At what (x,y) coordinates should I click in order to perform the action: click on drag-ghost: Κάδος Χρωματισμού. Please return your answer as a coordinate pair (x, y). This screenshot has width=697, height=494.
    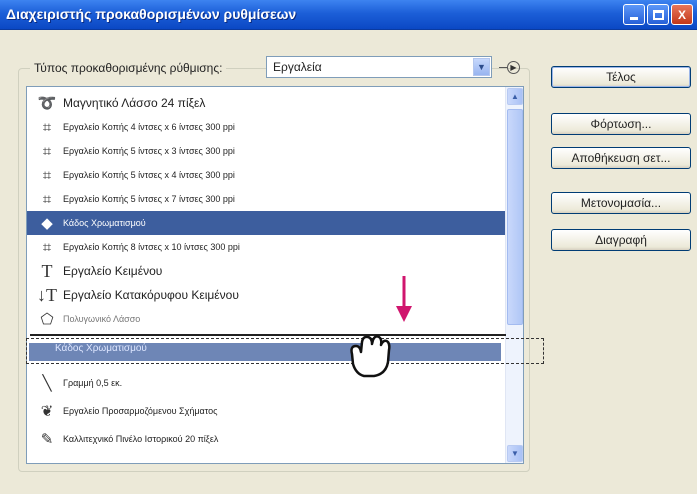
    Looking at the image, I should click on (285, 351).